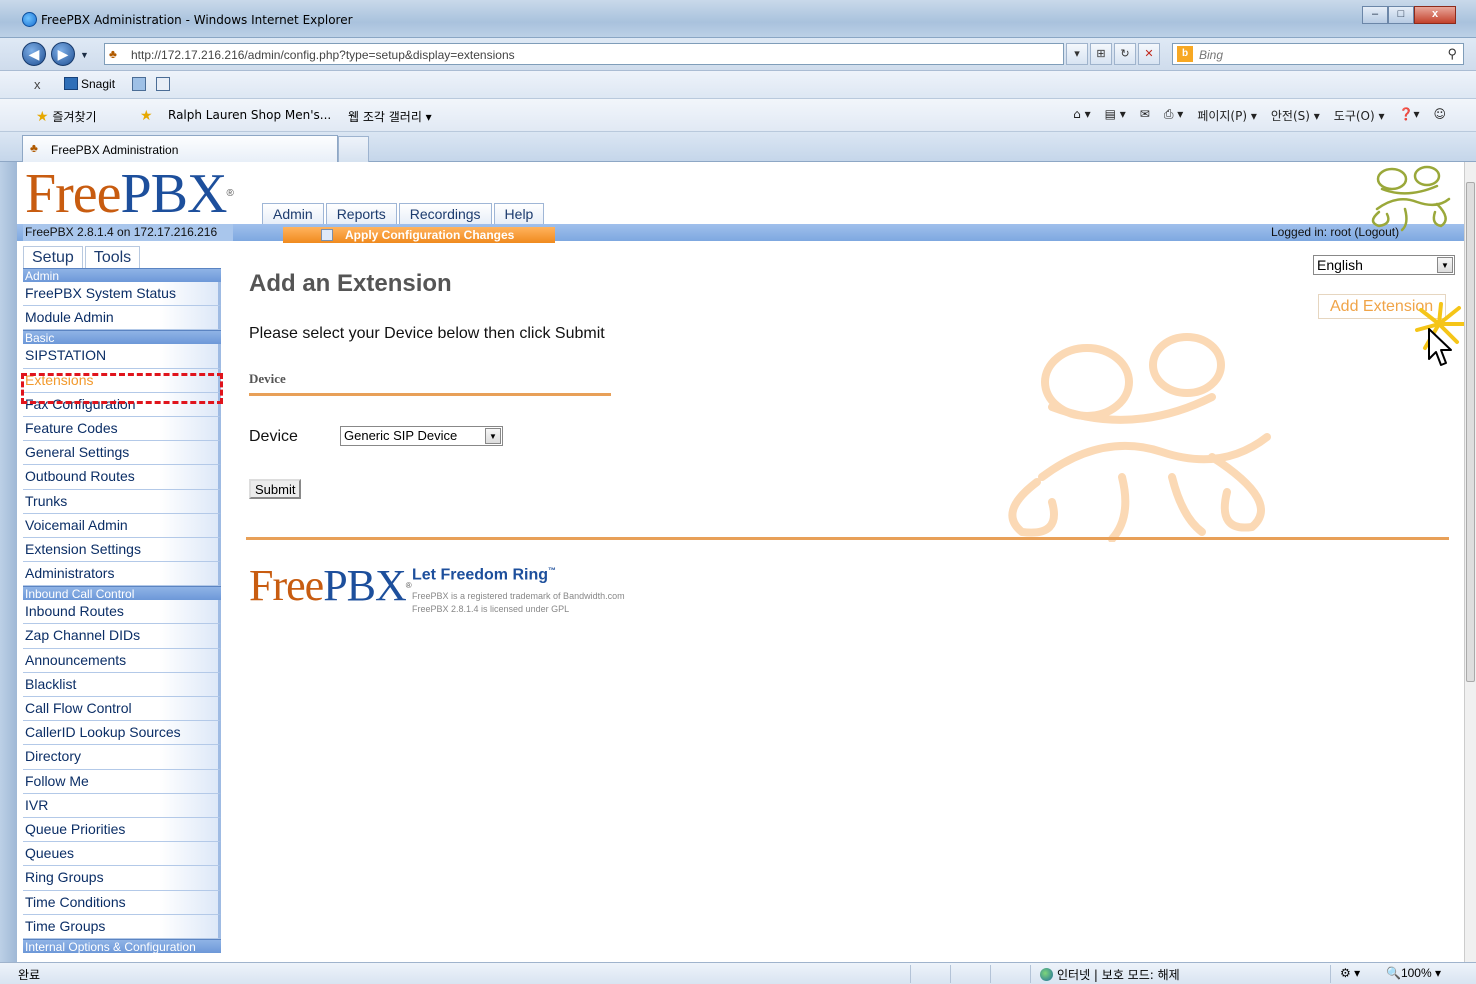 This screenshot has height=984, width=1476. Describe the element at coordinates (122, 501) in the screenshot. I see `sidebar-item-trunks: Trunks` at that location.